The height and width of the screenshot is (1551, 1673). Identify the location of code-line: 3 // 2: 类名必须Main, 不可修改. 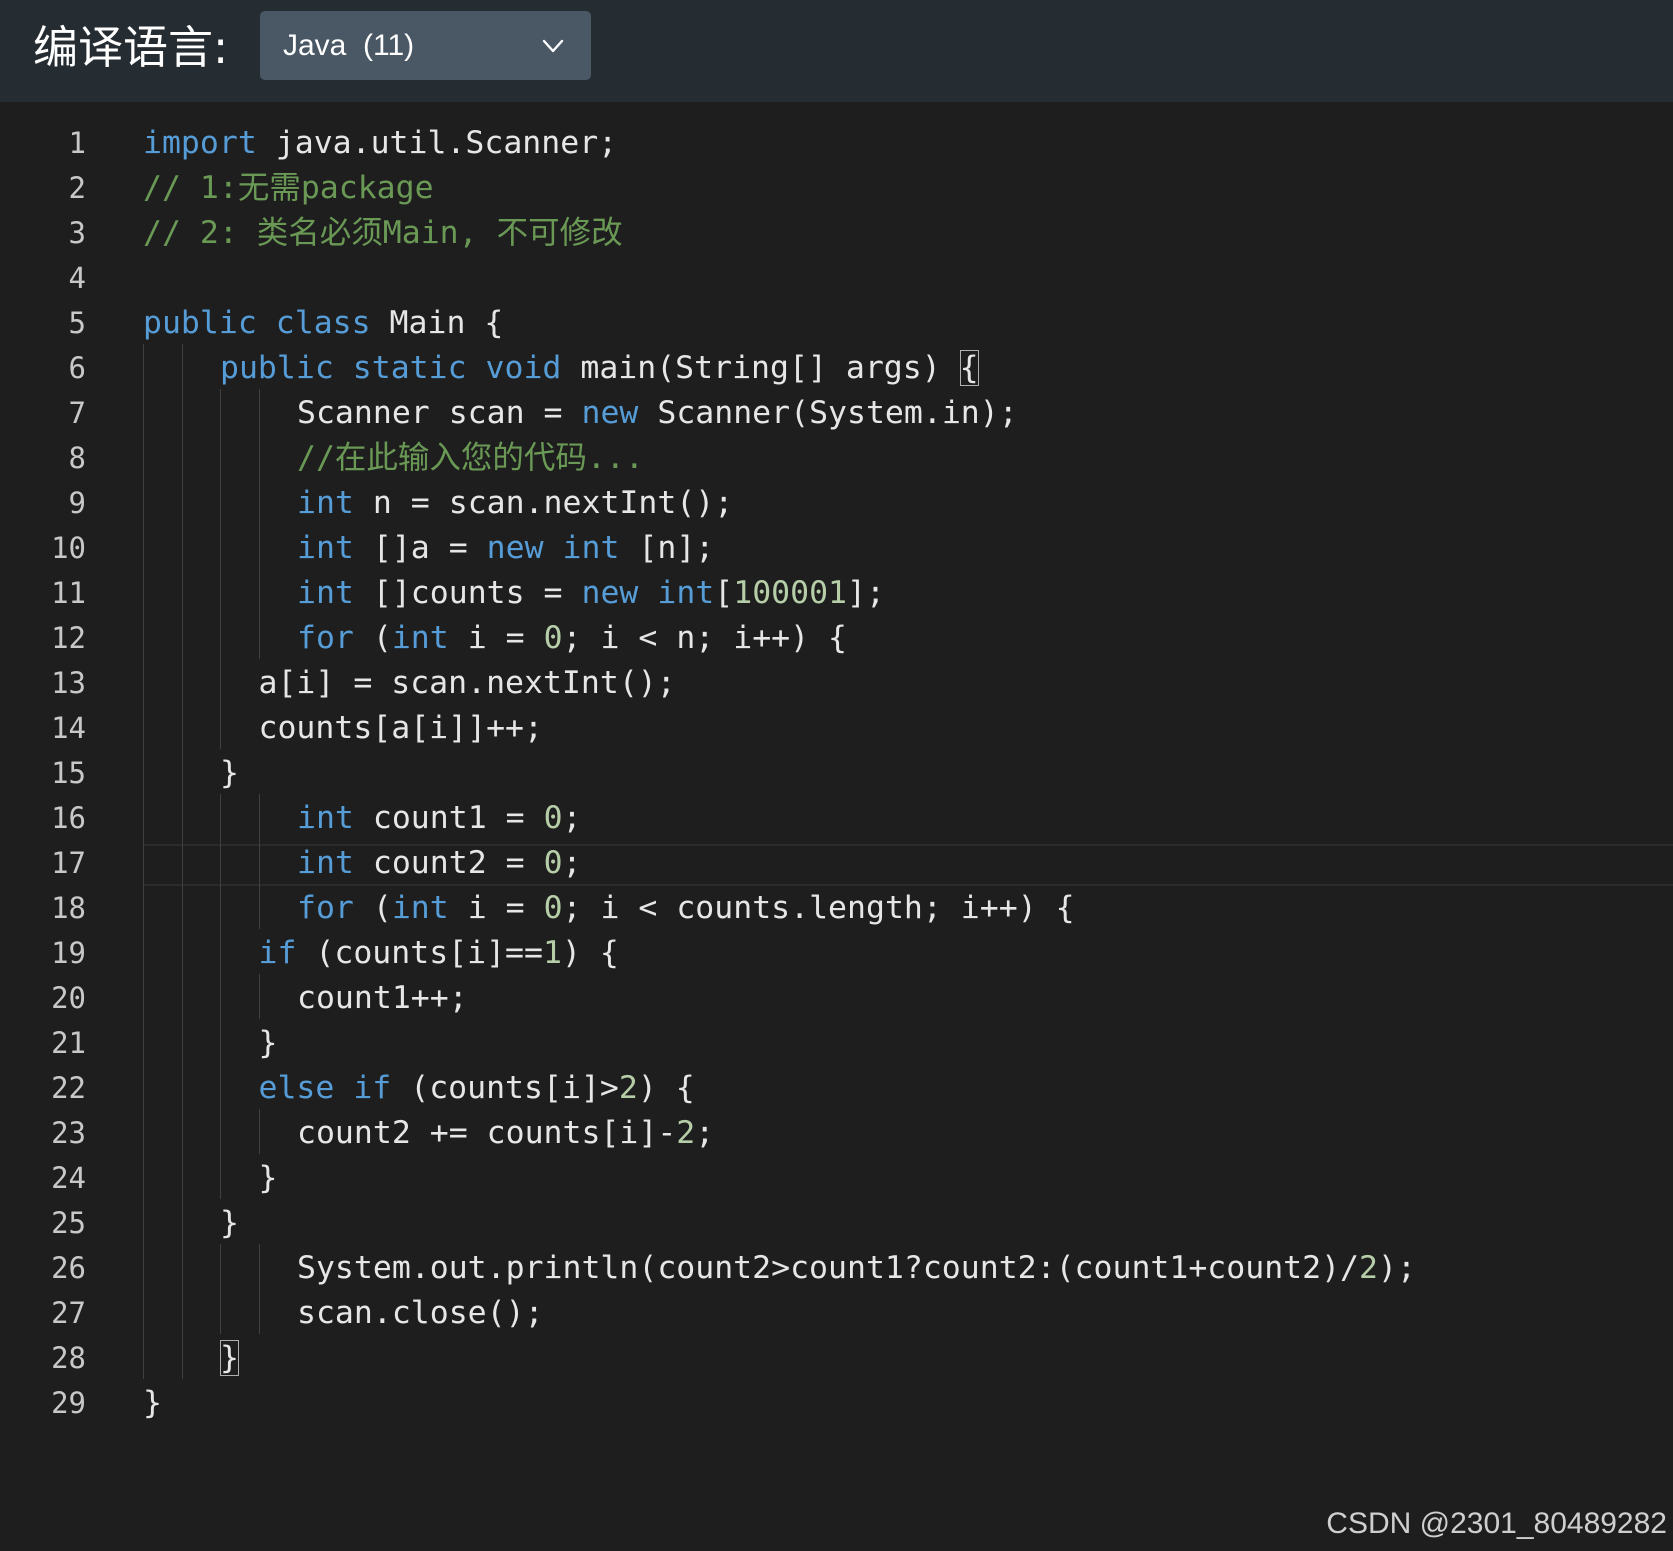
(836, 233).